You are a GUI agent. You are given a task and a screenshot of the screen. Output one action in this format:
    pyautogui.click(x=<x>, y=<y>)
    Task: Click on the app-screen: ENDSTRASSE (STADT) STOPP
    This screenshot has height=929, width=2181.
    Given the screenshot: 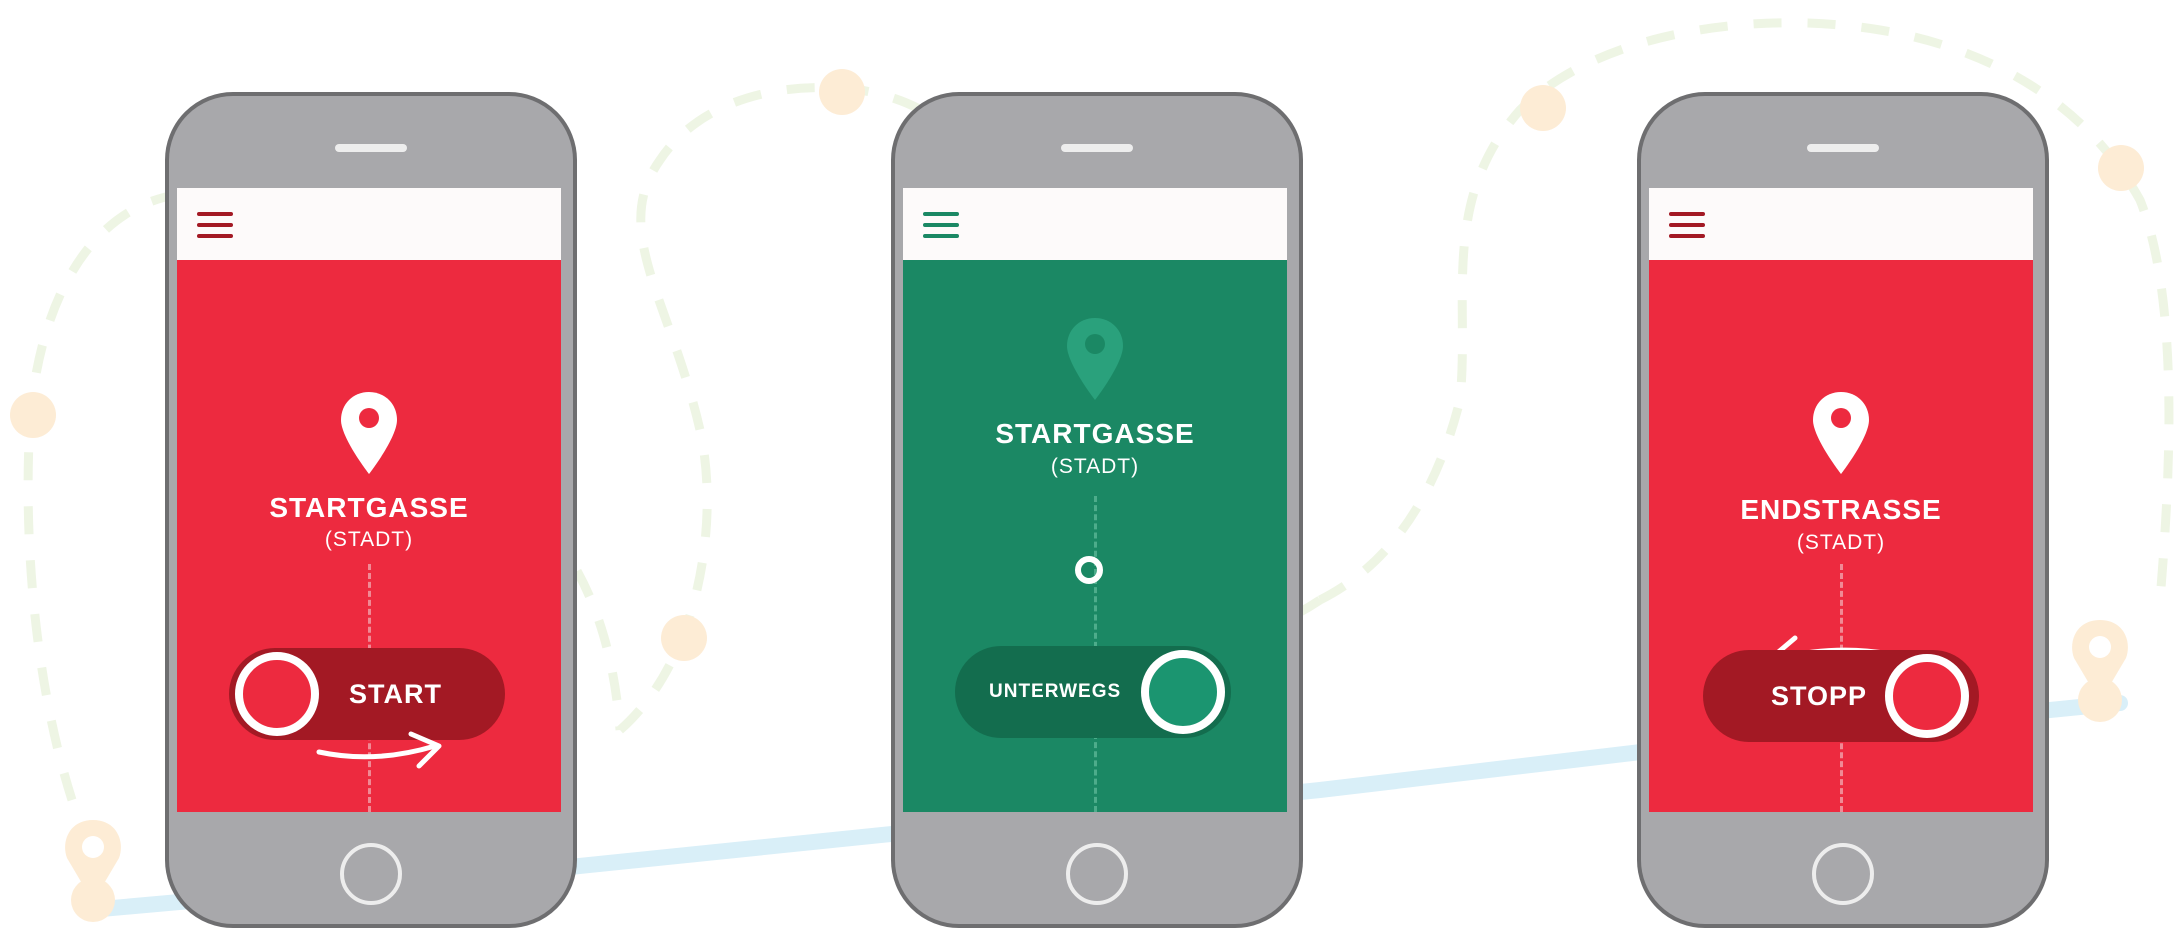 What is the action you would take?
    pyautogui.click(x=1841, y=500)
    